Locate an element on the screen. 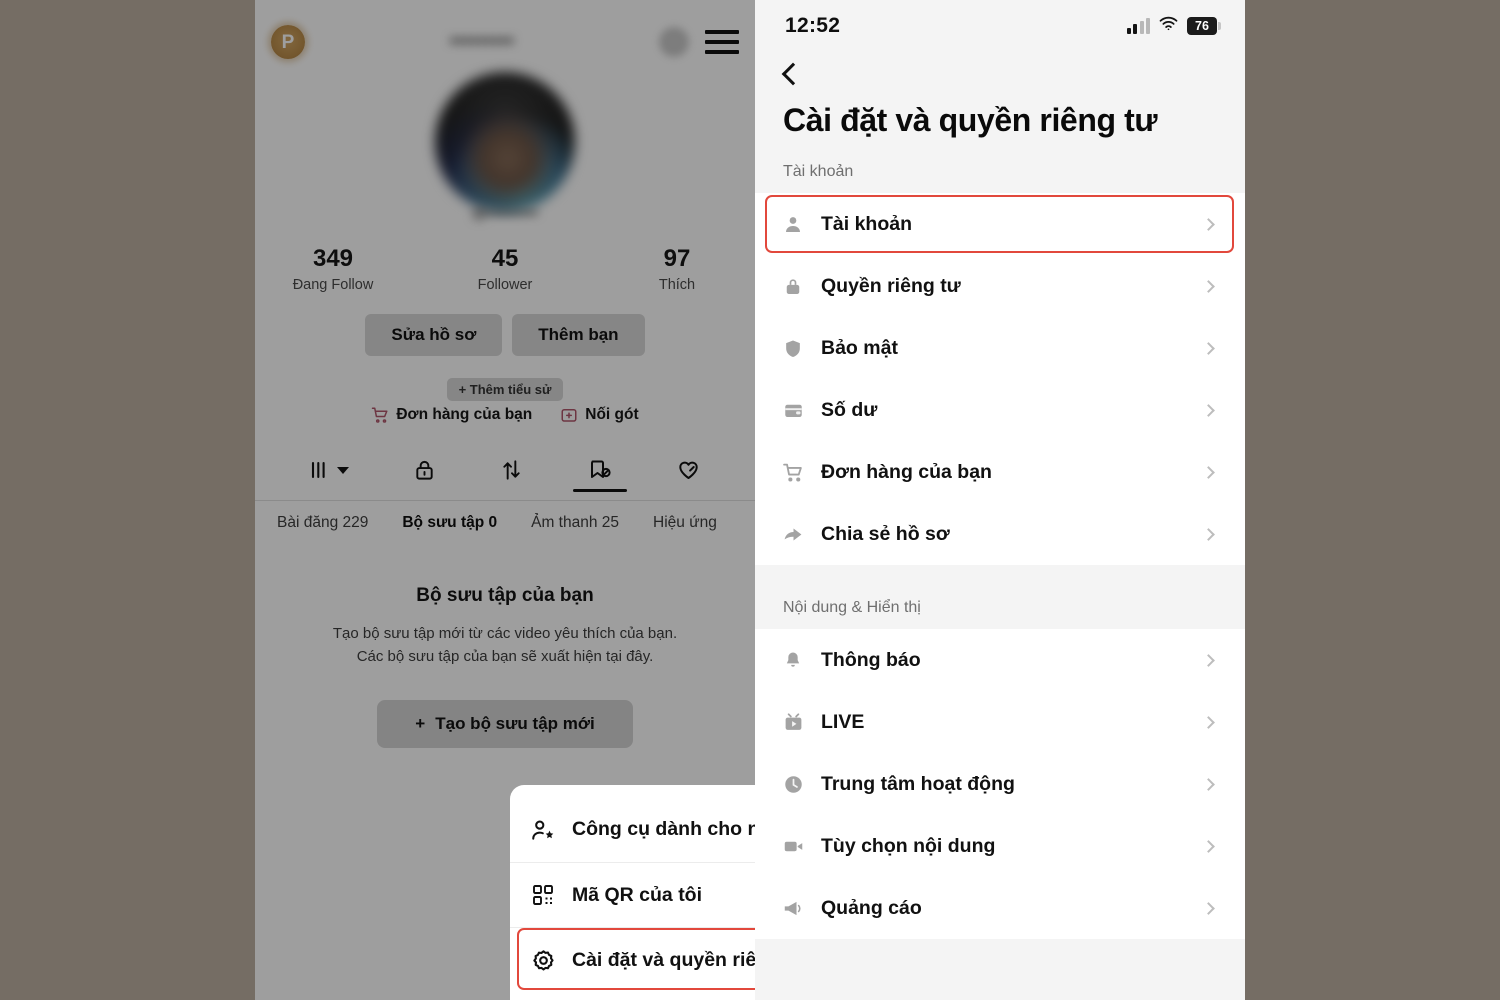 The height and width of the screenshot is (1000, 1500). shield-icon is located at coordinates (793, 348).